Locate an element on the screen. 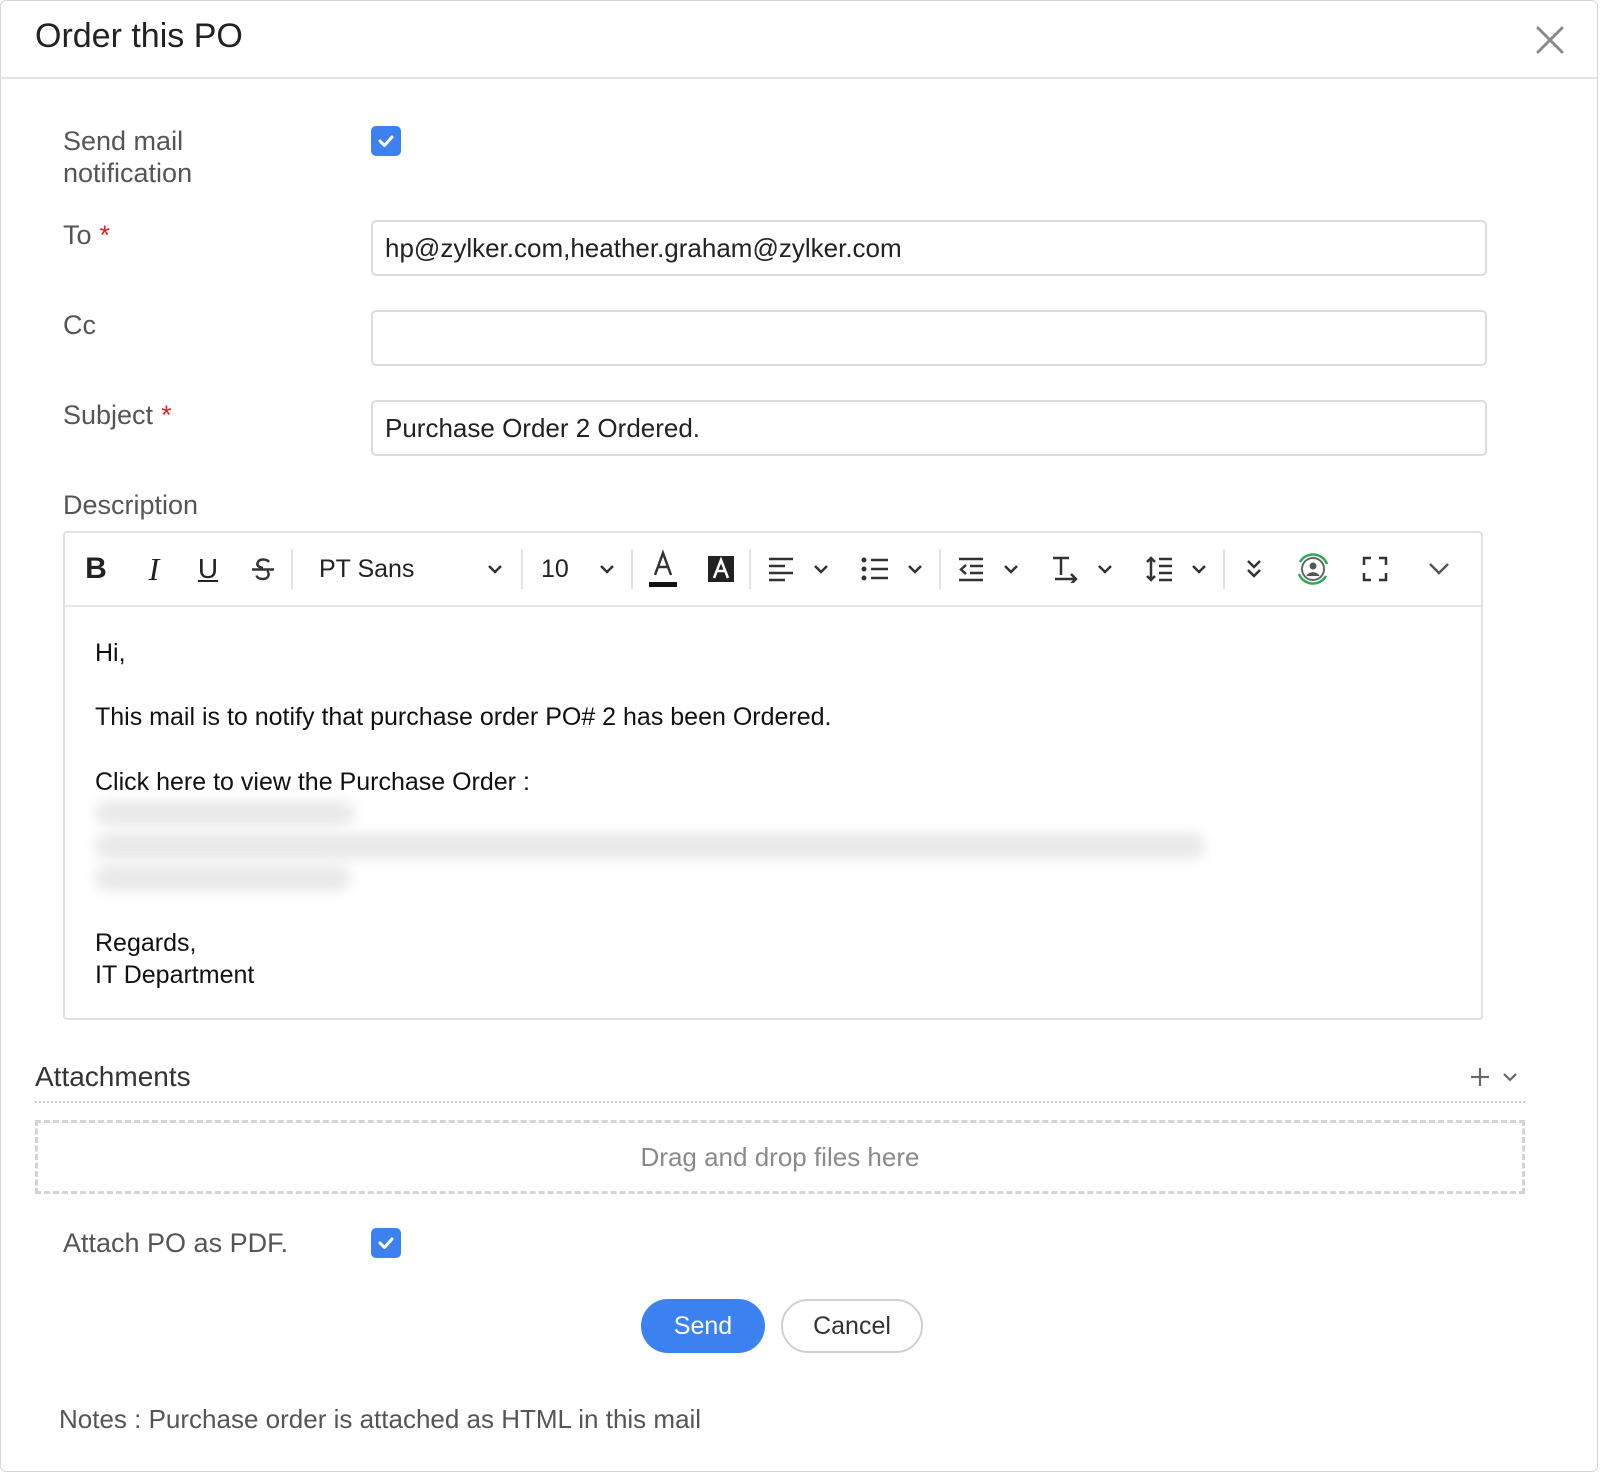  align-left-icon is located at coordinates (781, 569).